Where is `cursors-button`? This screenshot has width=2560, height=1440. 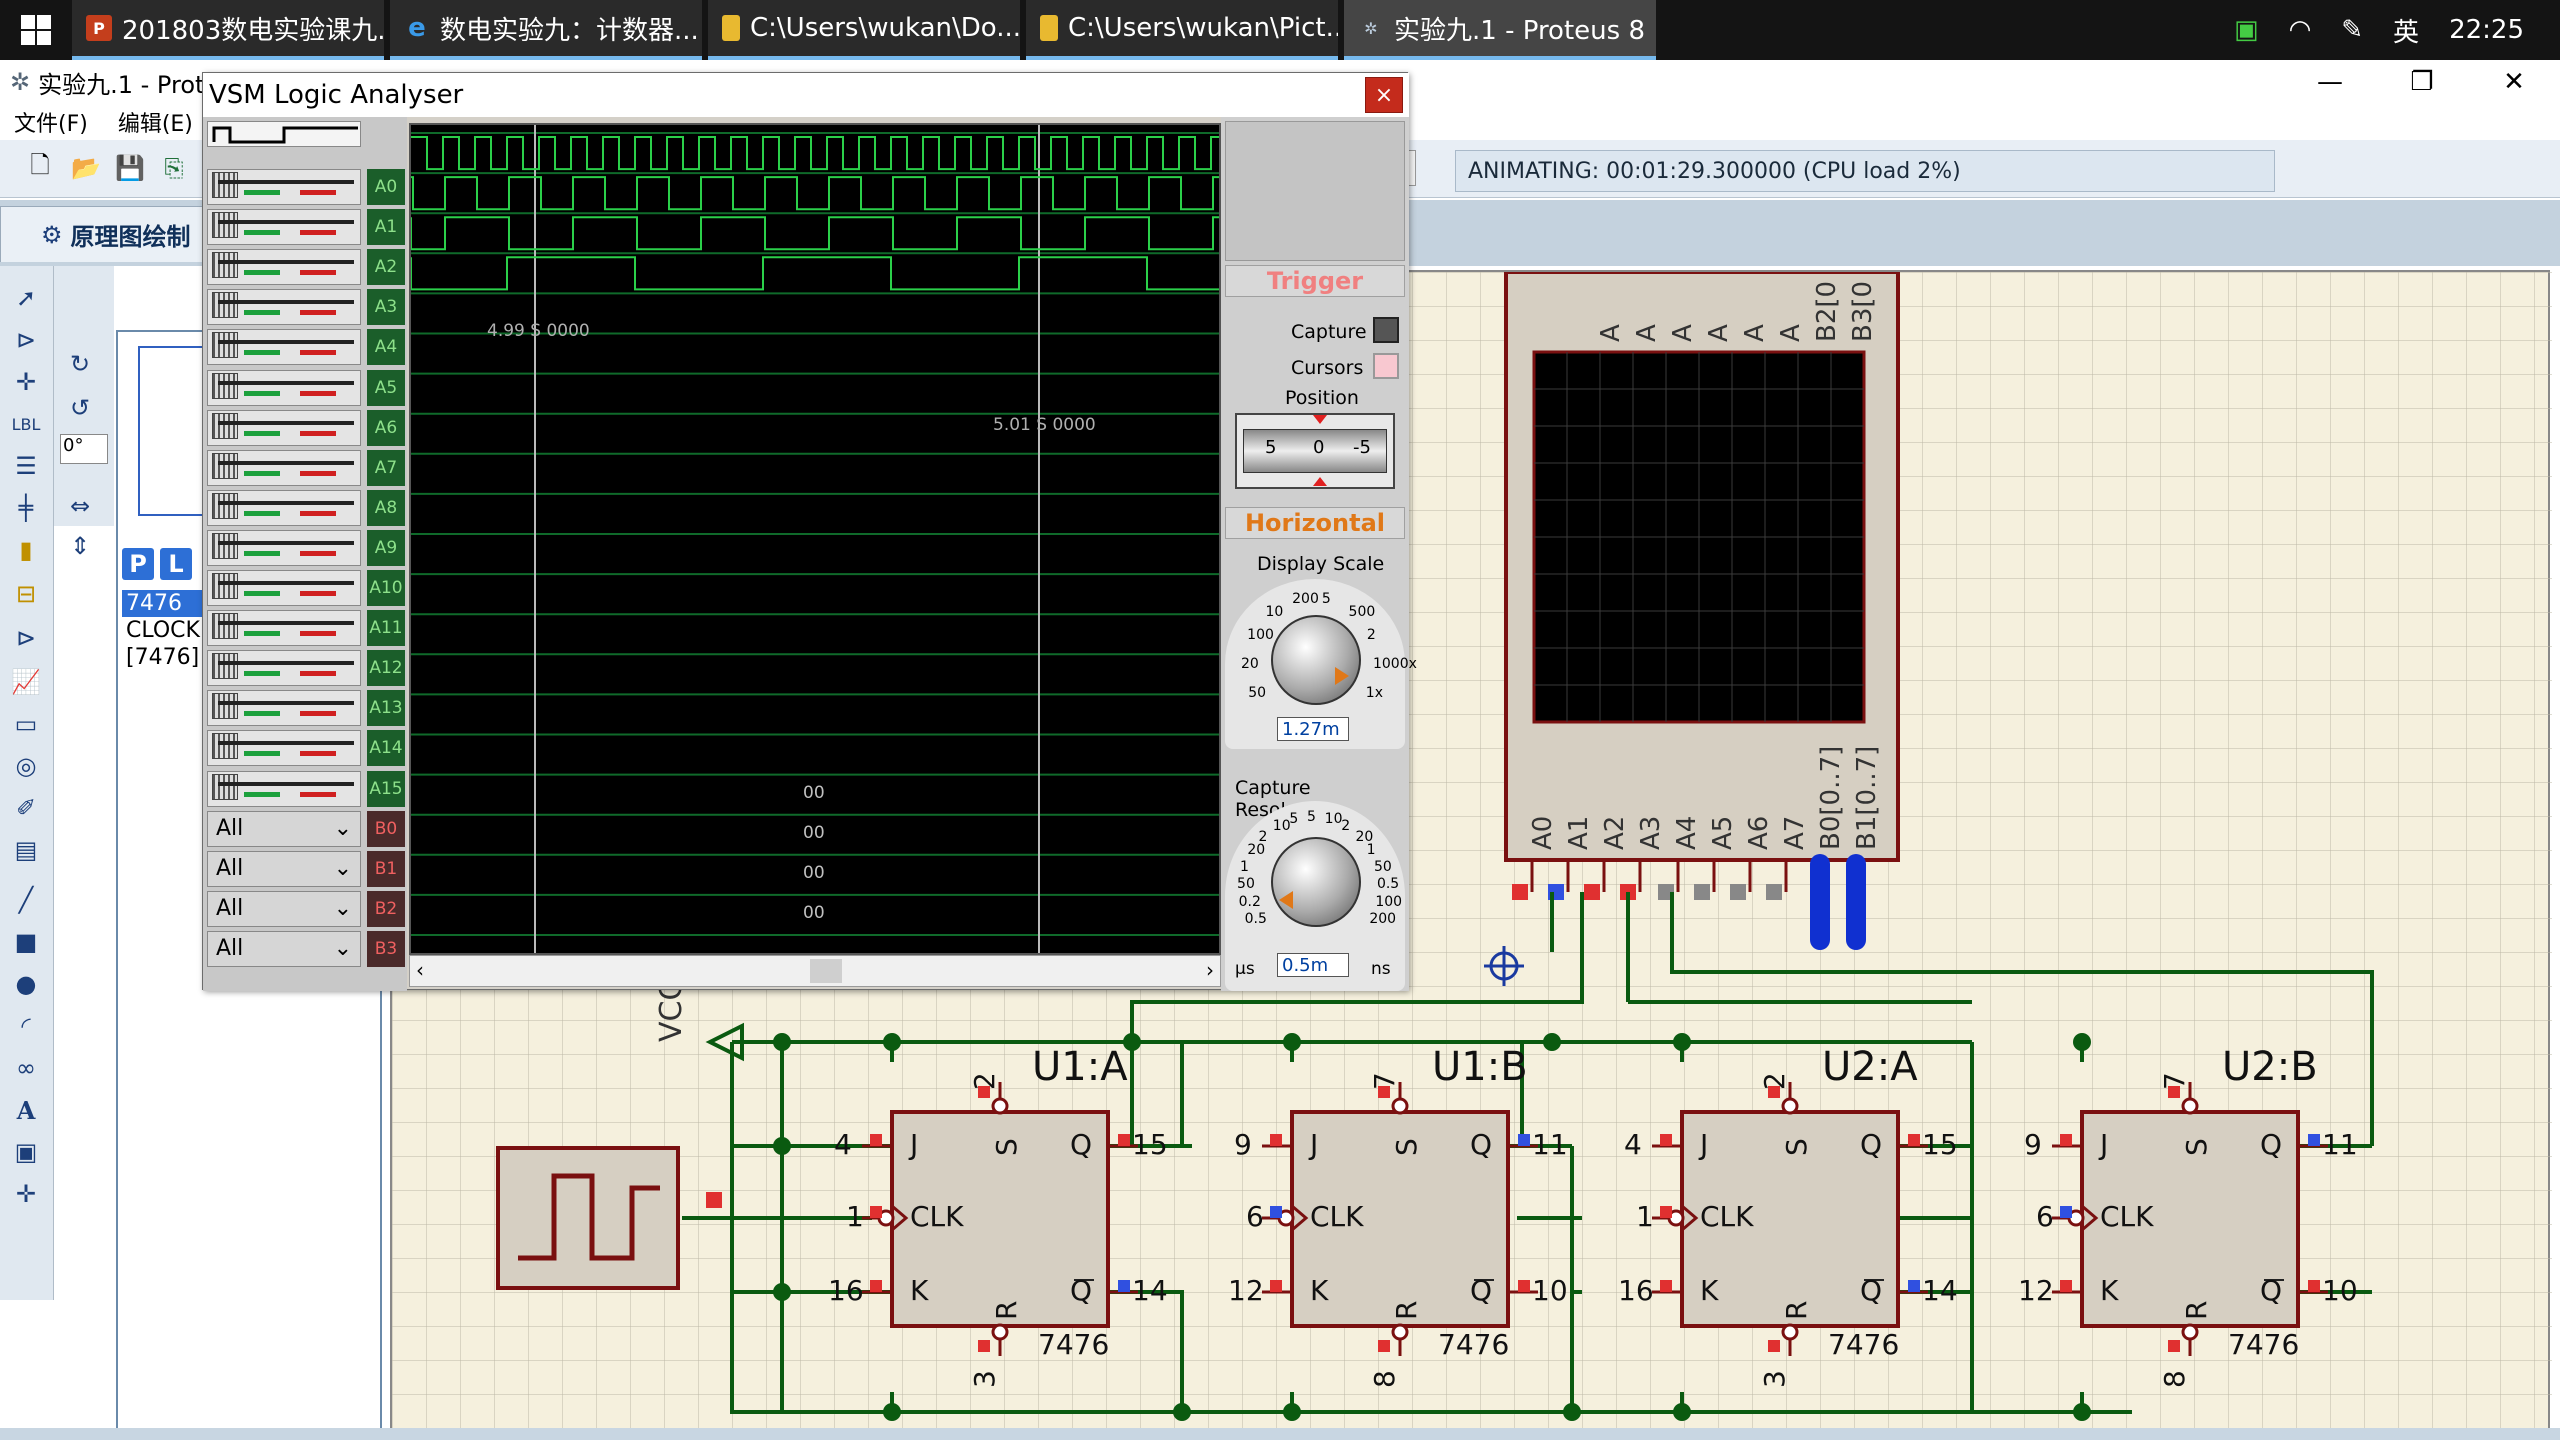 cursors-button is located at coordinates (1386, 366).